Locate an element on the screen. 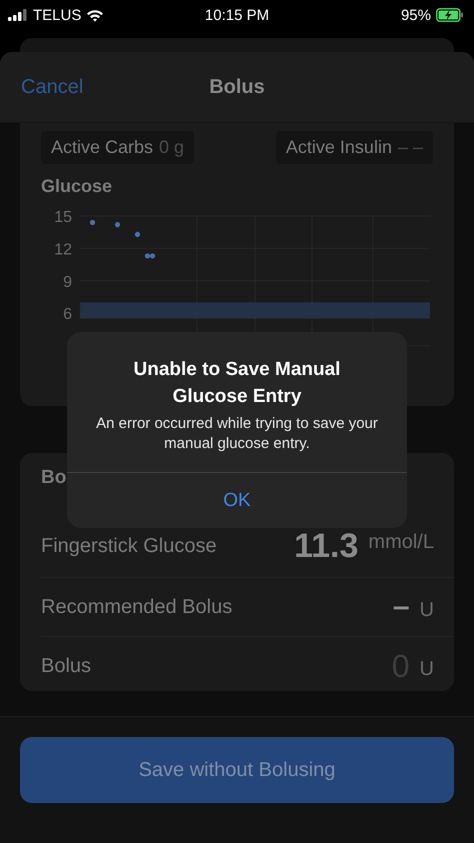 The height and width of the screenshot is (843, 474). signal-icon is located at coordinates (18, 15).